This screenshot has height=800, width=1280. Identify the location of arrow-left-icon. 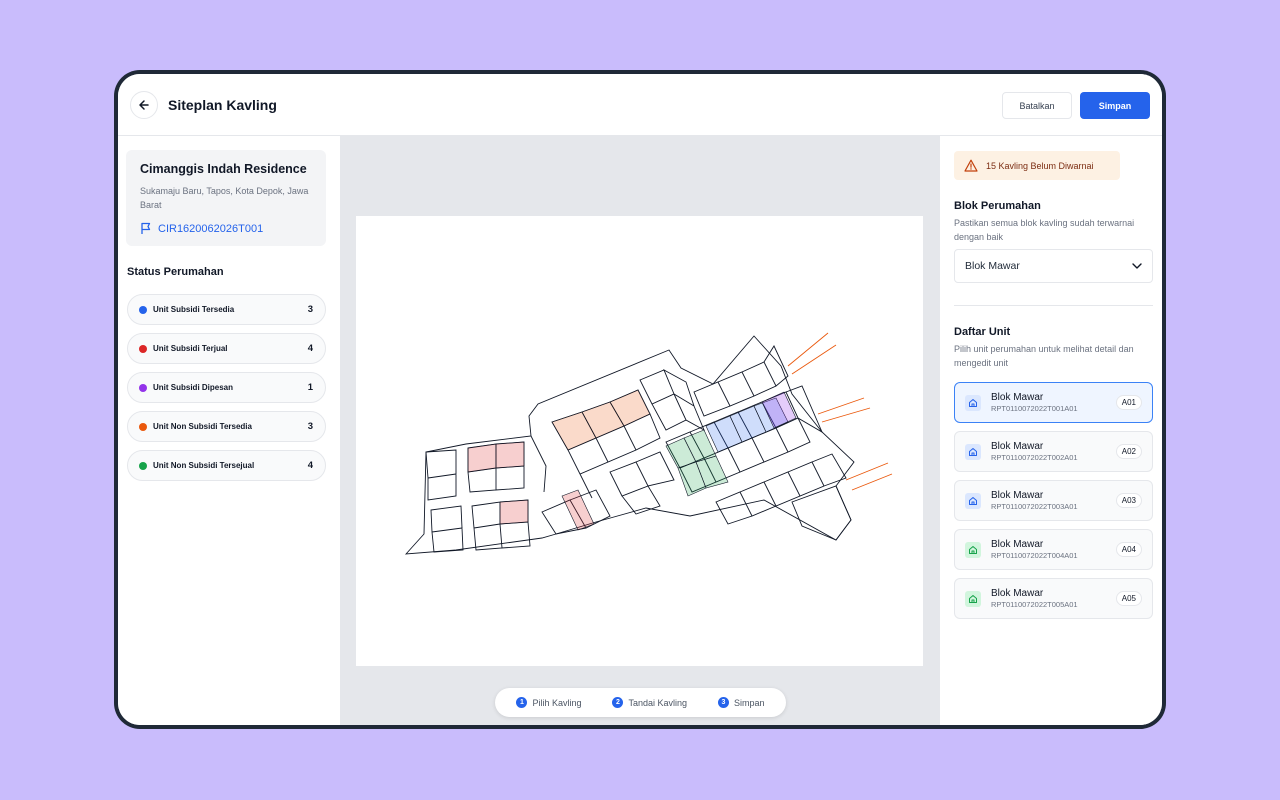
(144, 105).